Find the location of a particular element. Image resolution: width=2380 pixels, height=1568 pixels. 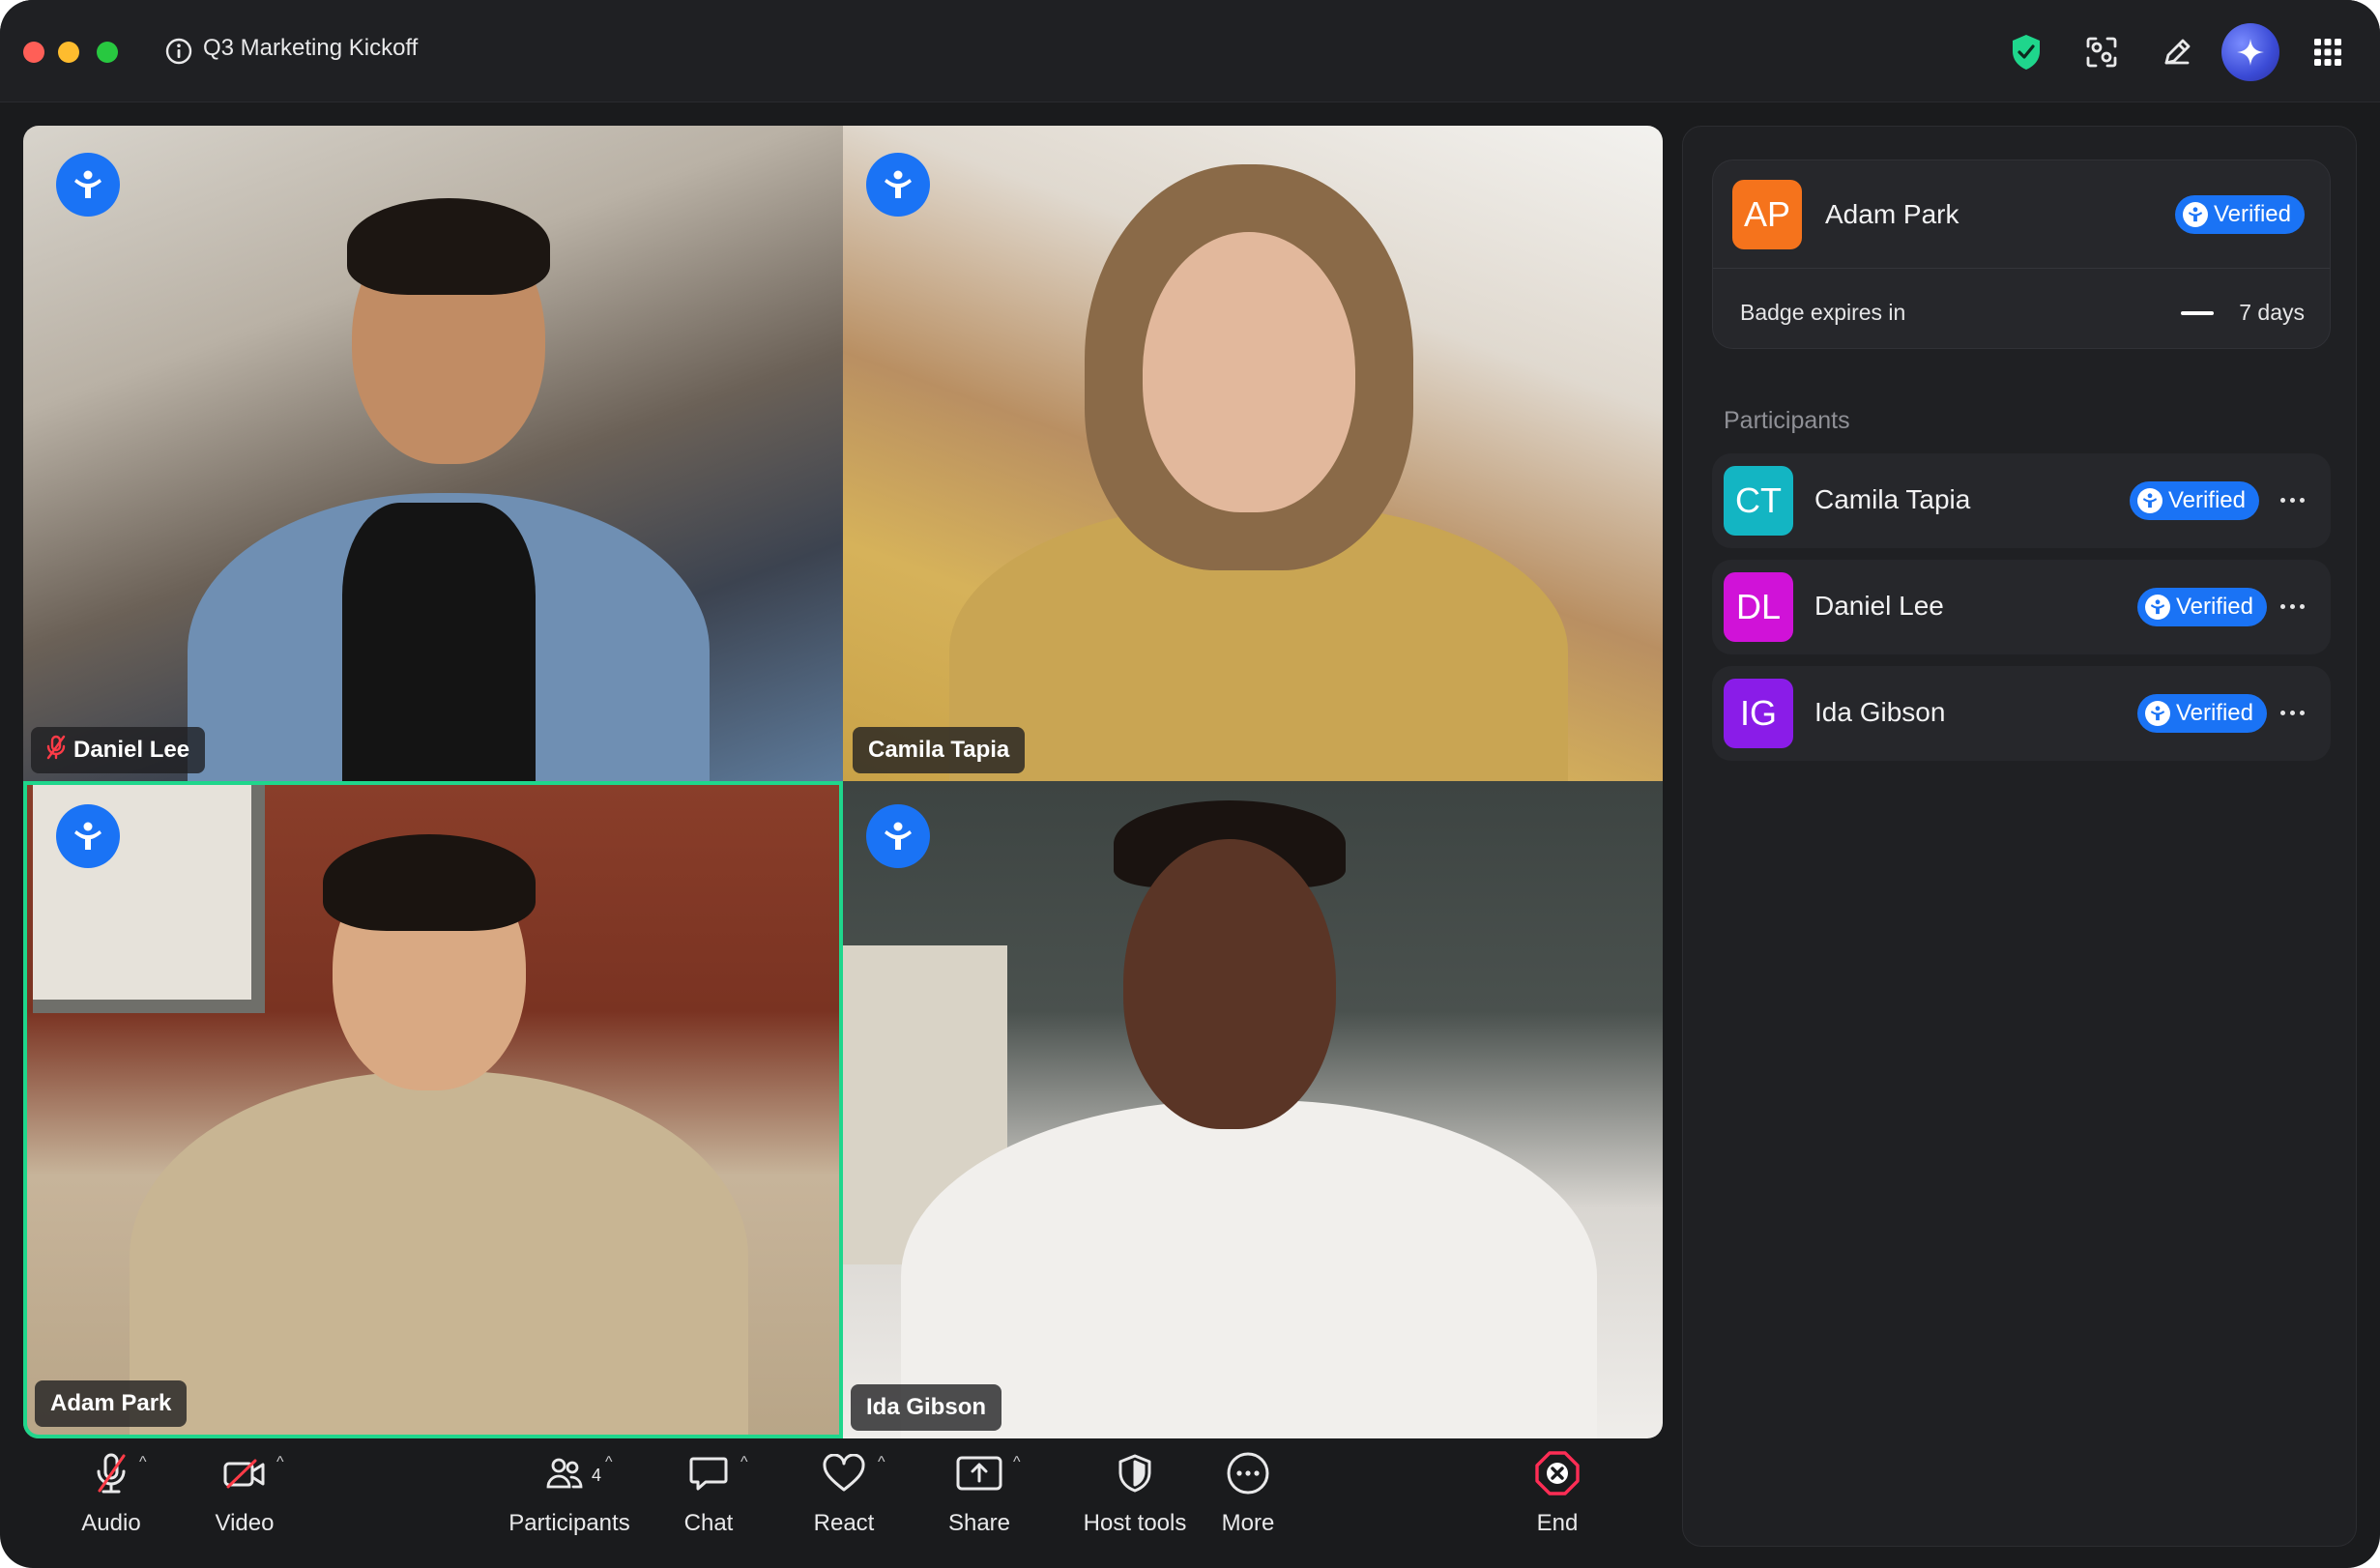

audio-options-caret-icon: ^ is located at coordinates (143, 1462).